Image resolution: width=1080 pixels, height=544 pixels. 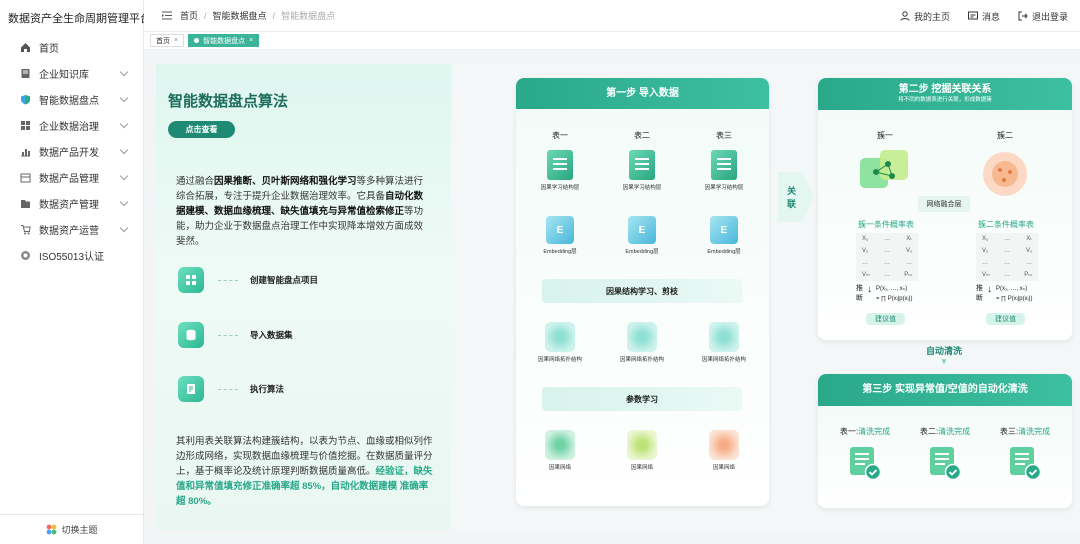 I want to click on sidebar-item-label: 企业数据治理, so click(x=69, y=127).